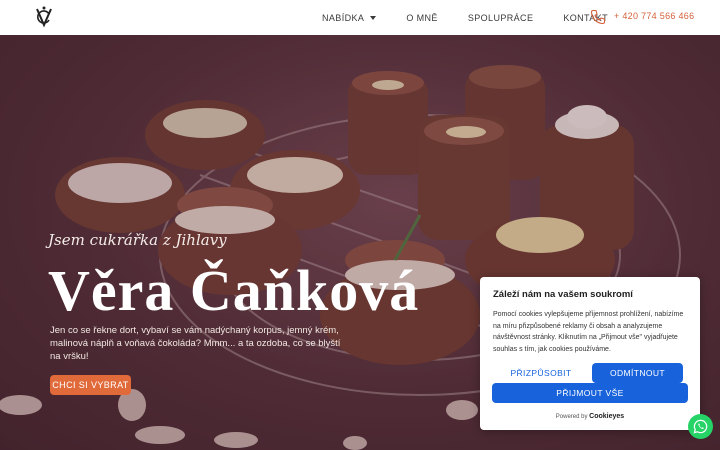 This screenshot has width=720, height=450. Describe the element at coordinates (90, 385) in the screenshot. I see `choose-button: CHCI SI VYBRAT` at that location.